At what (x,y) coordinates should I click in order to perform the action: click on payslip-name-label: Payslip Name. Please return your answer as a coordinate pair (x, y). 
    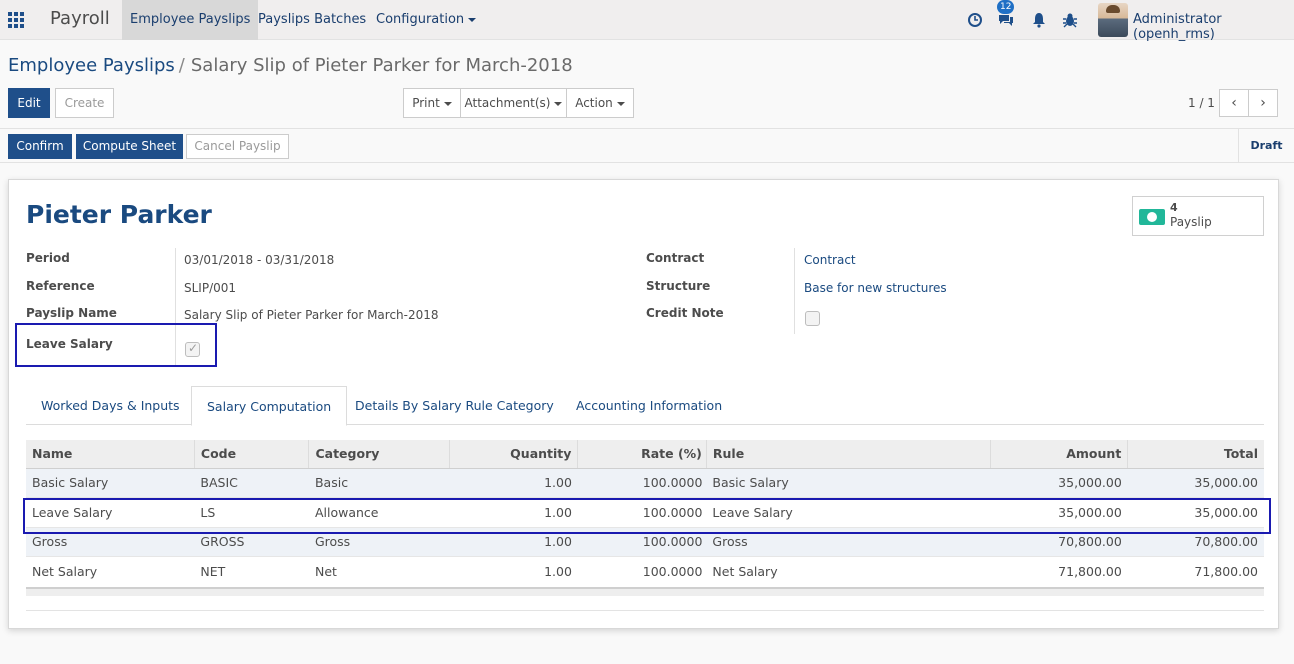
    Looking at the image, I should click on (71, 313).